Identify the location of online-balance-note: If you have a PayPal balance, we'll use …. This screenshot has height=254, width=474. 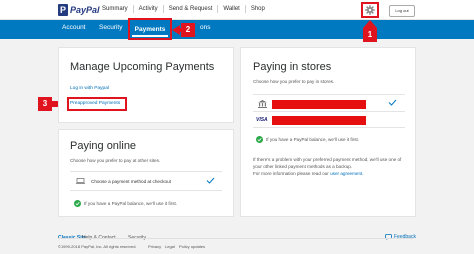
(131, 203).